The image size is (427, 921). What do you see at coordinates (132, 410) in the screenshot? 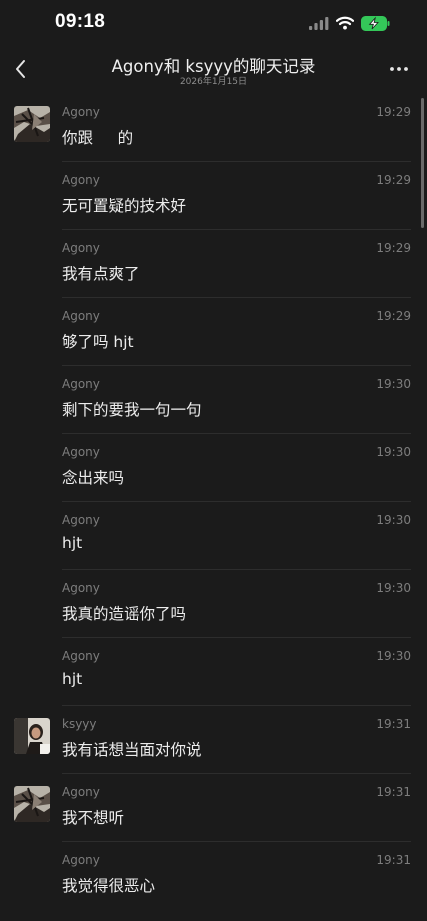
I see `message-text: 剩下的要我一句一句` at bounding box center [132, 410].